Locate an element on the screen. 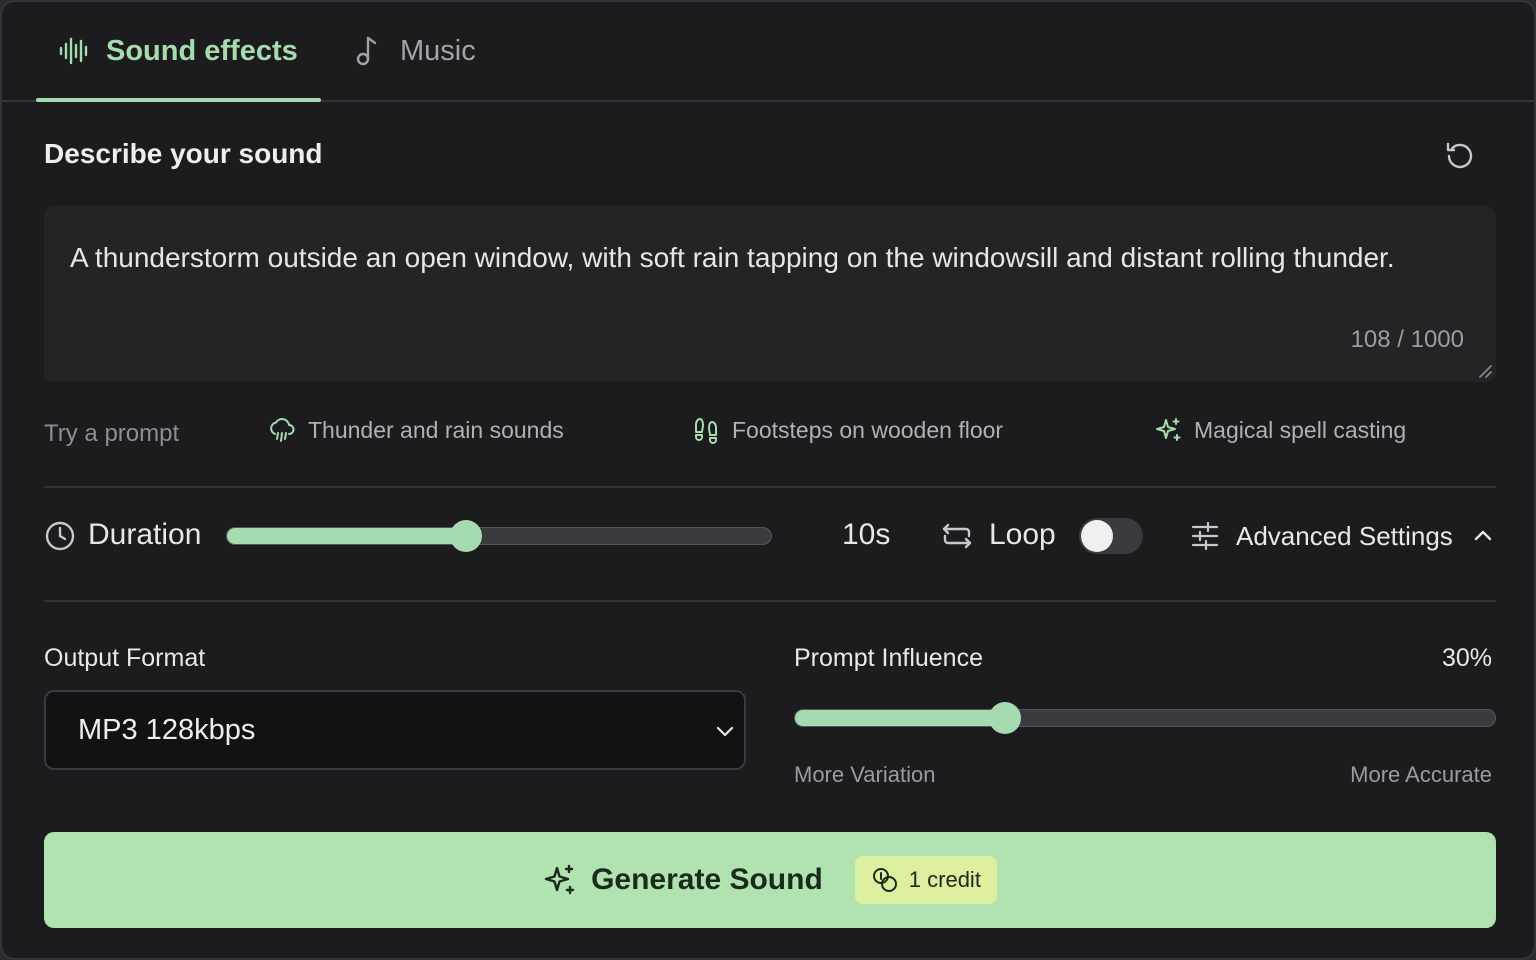 The width and height of the screenshot is (1536, 960). character-count: 108 / 1000 is located at coordinates (1407, 339).